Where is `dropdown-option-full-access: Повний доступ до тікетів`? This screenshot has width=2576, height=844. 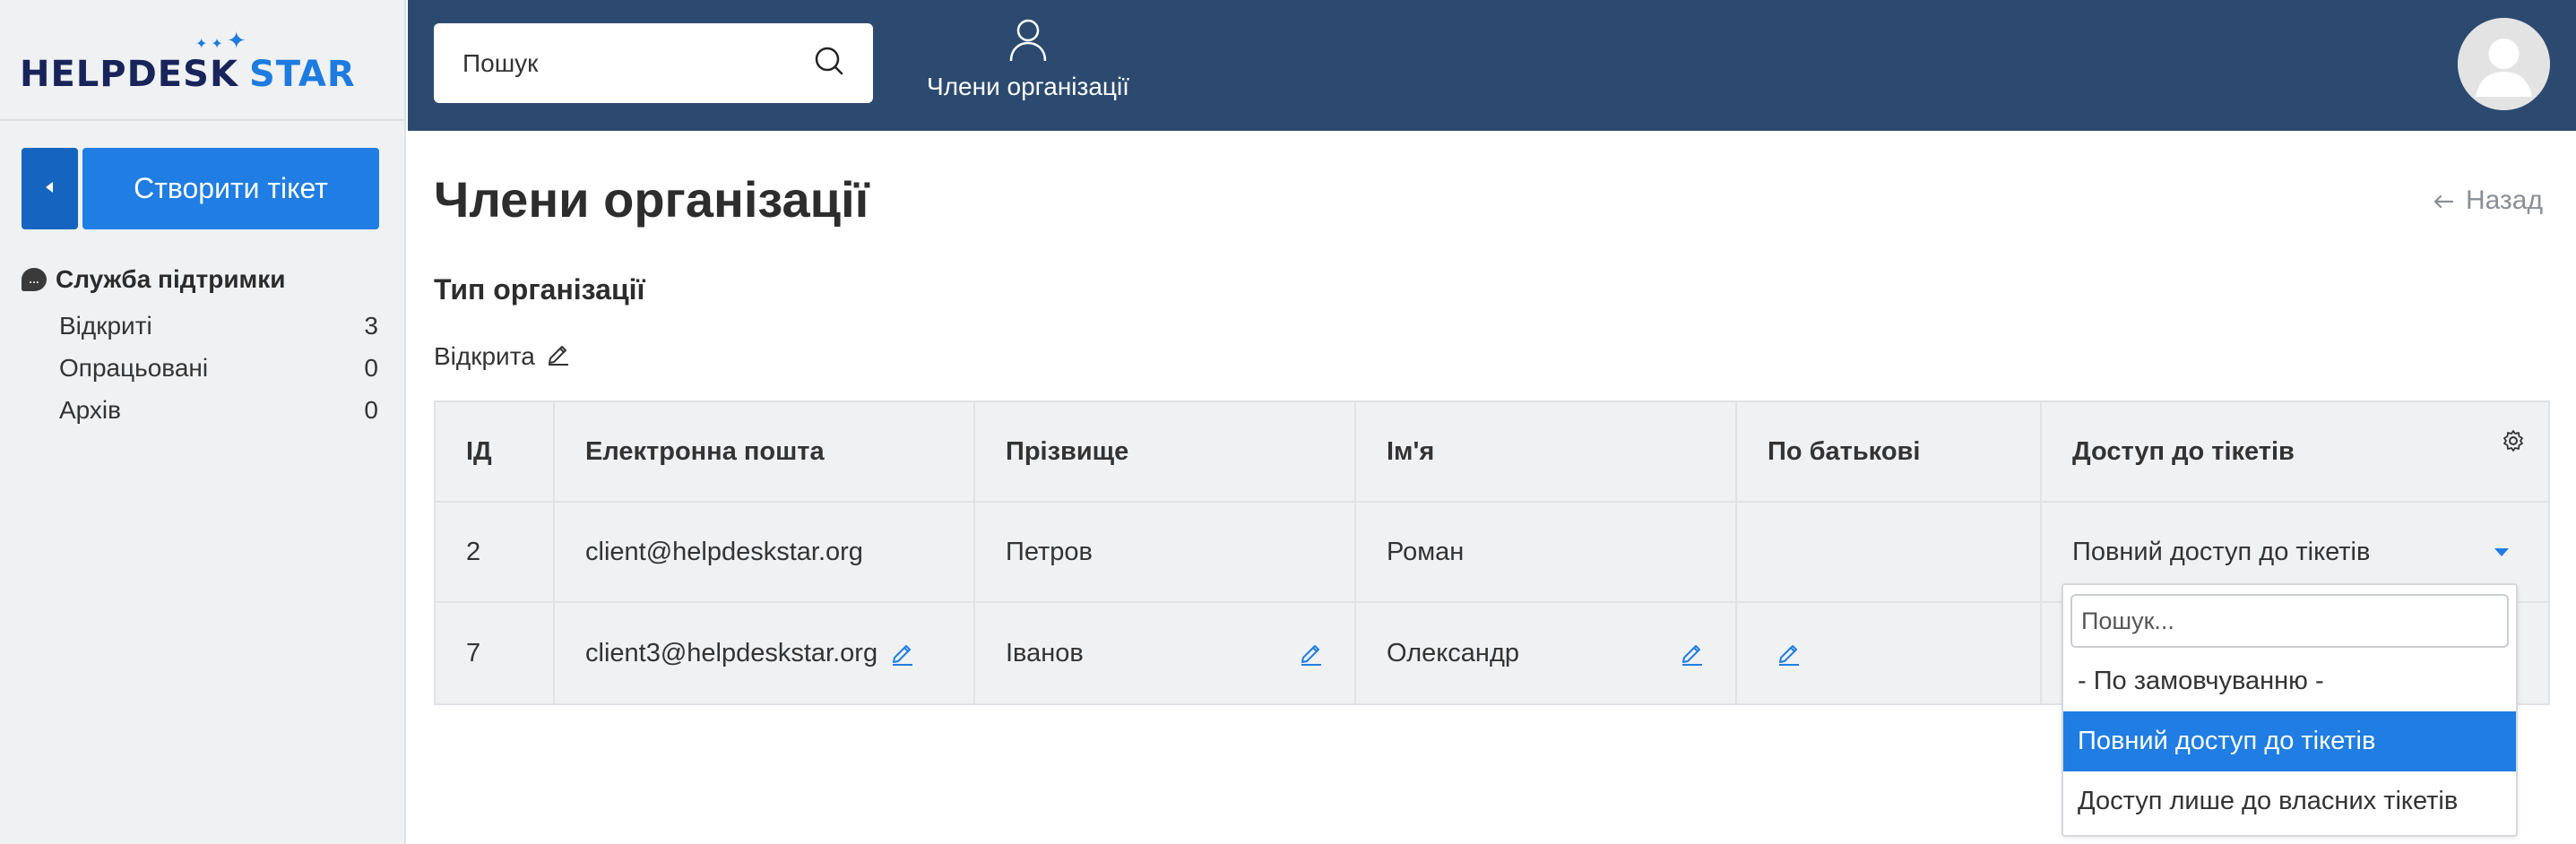
dropdown-option-full-access: Повний доступ до тікетів is located at coordinates (2289, 741).